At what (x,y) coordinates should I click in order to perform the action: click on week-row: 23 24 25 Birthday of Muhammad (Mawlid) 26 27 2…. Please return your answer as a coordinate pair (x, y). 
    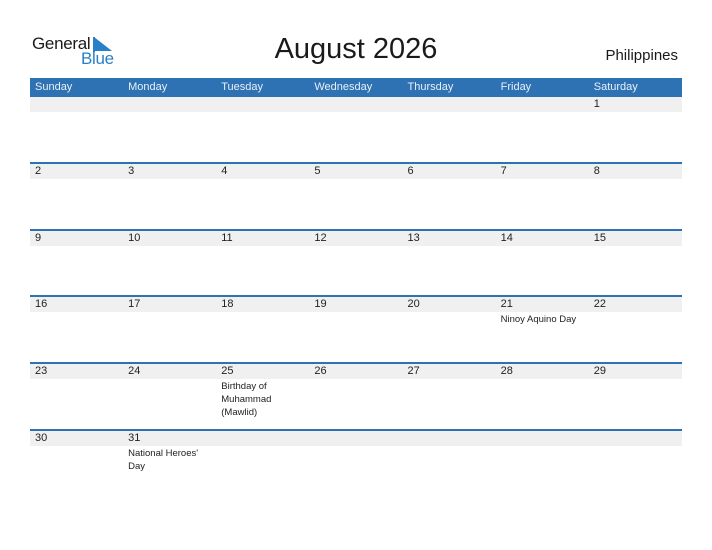
    Looking at the image, I should click on (356, 395).